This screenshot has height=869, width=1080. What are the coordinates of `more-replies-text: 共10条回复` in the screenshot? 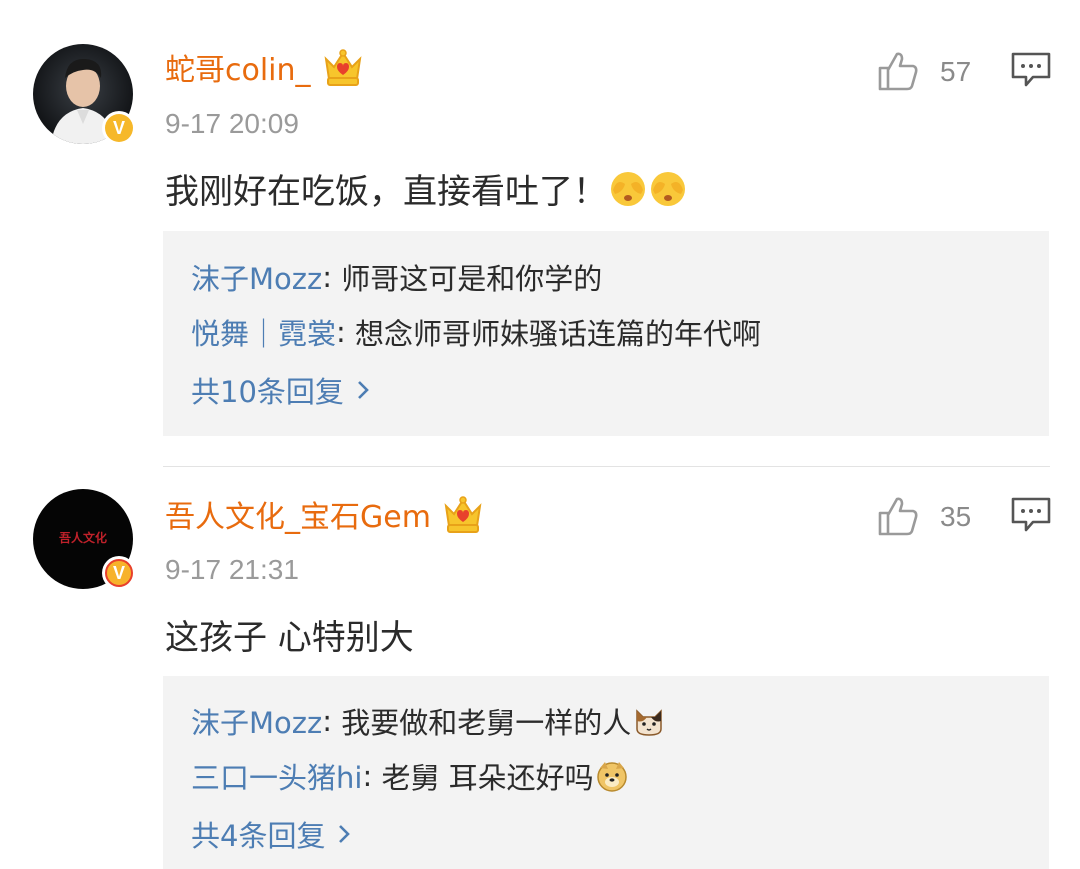 It's located at (267, 390).